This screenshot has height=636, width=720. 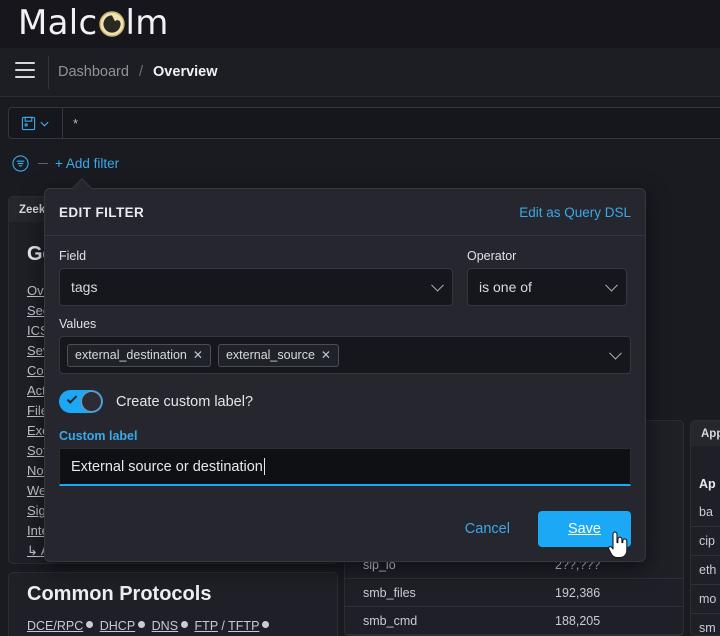 What do you see at coordinates (243, 626) in the screenshot?
I see `protocol-link-tftp: TFTP` at bounding box center [243, 626].